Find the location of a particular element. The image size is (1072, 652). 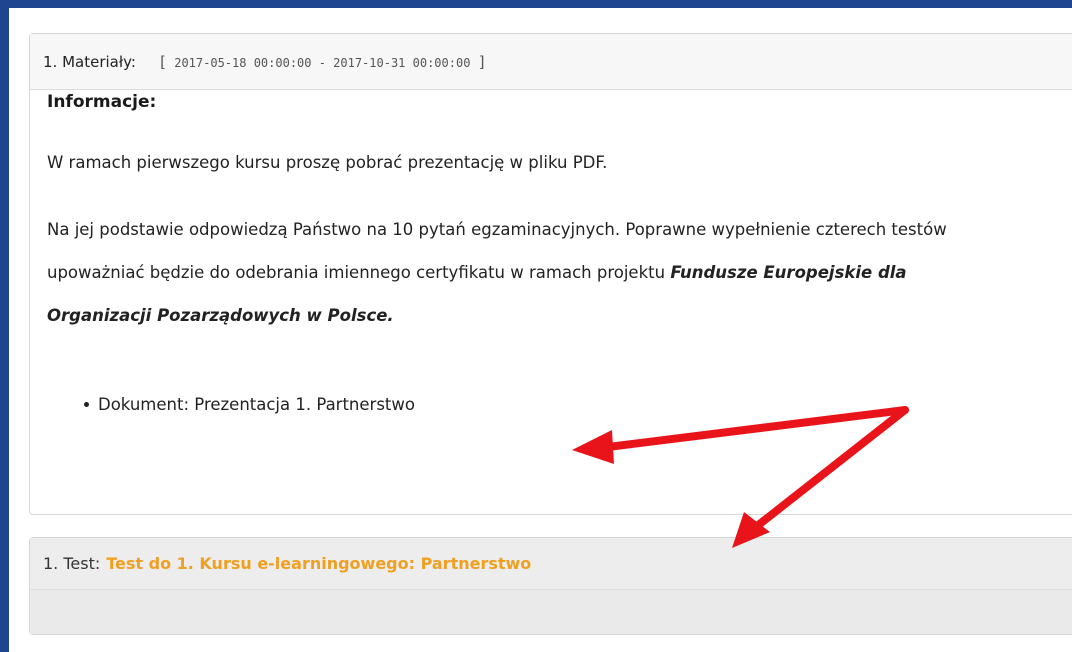

document-prefix: Dokument: is located at coordinates (144, 404).